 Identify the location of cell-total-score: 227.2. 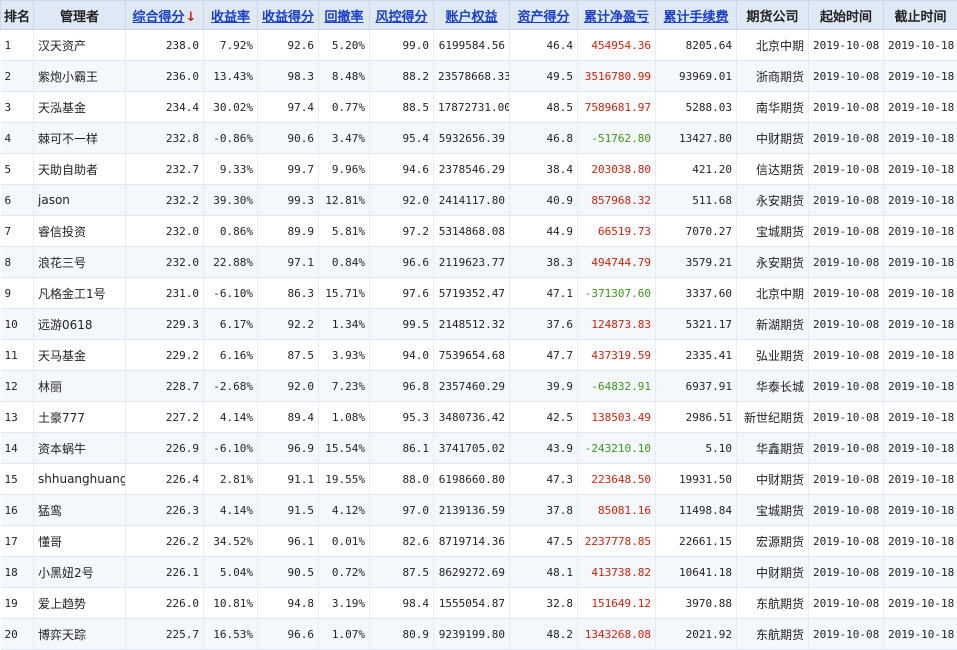
(165, 417).